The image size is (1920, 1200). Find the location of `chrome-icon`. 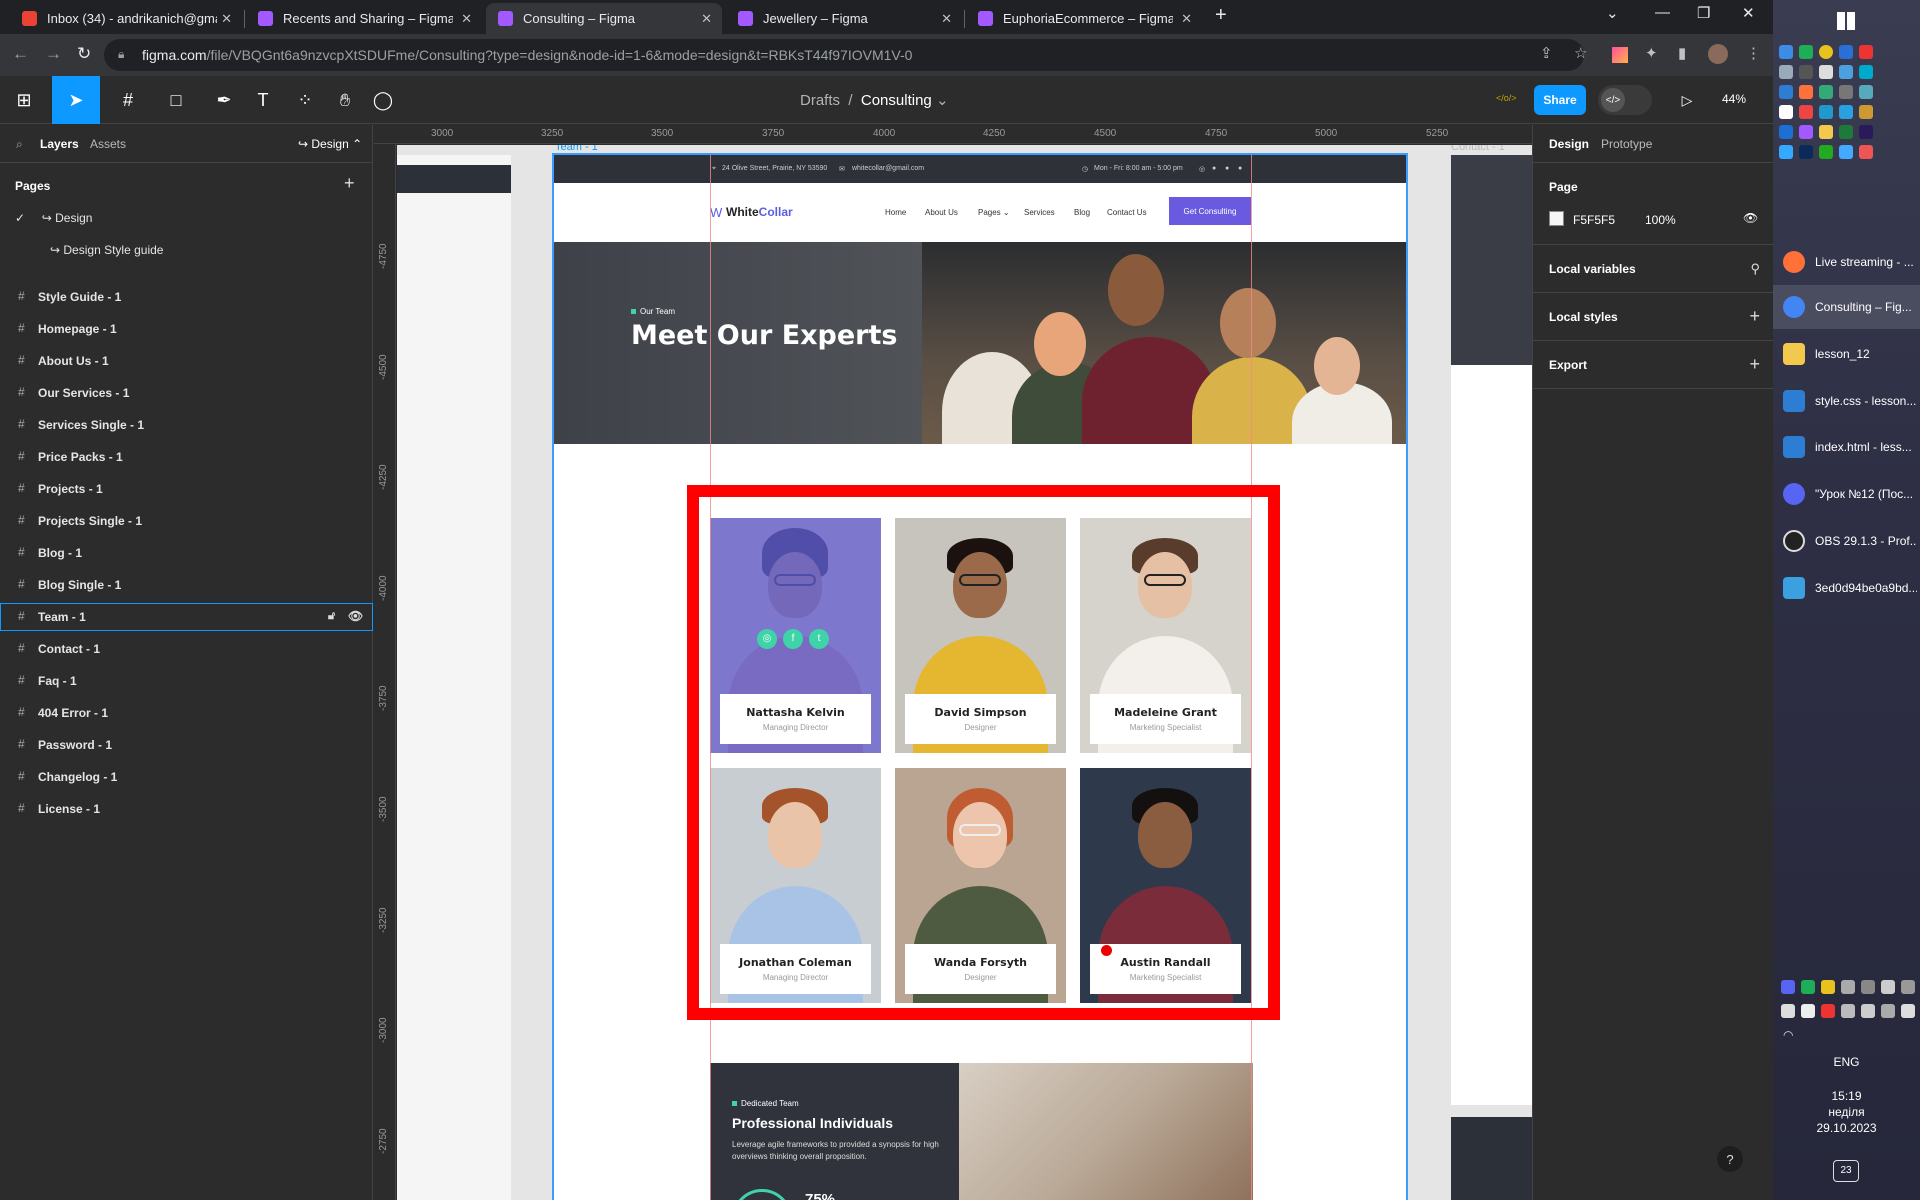

chrome-icon is located at coordinates (1826, 52).